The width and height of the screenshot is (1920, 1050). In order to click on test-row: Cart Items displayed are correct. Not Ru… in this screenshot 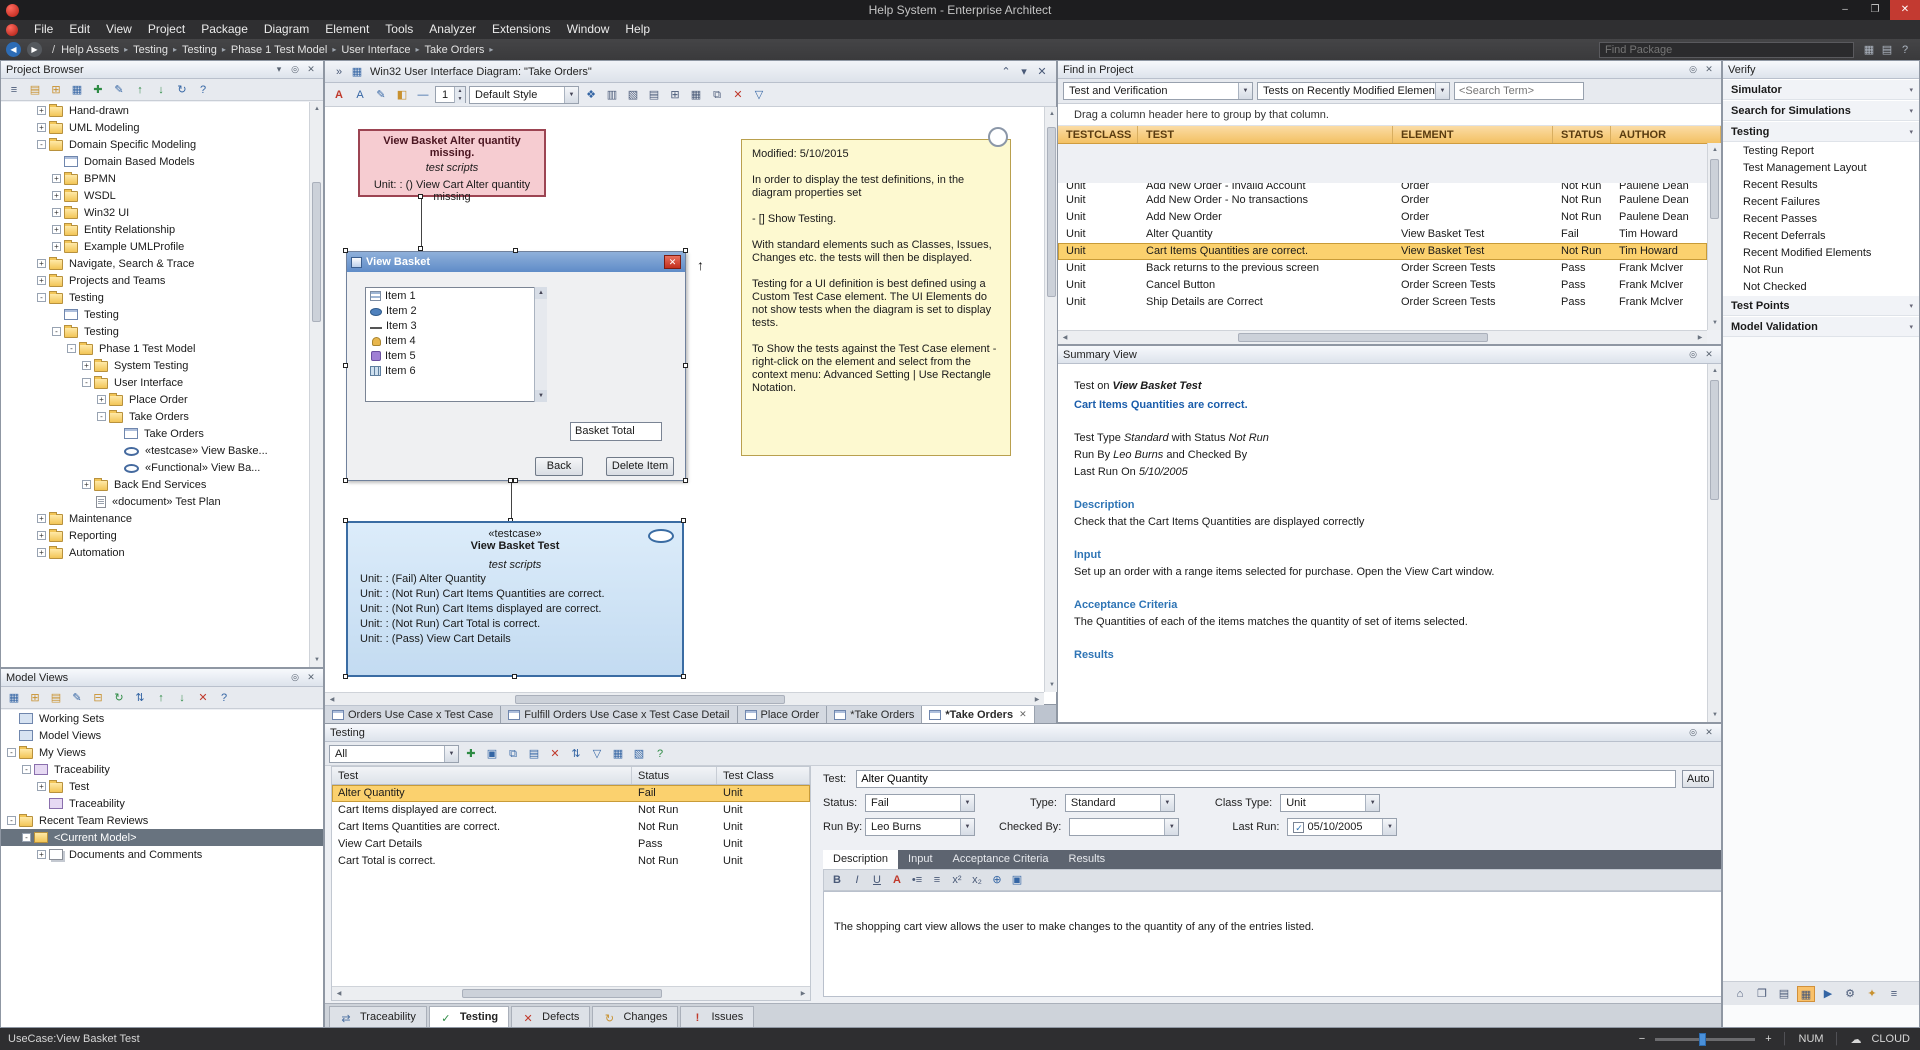, I will do `click(571, 810)`.